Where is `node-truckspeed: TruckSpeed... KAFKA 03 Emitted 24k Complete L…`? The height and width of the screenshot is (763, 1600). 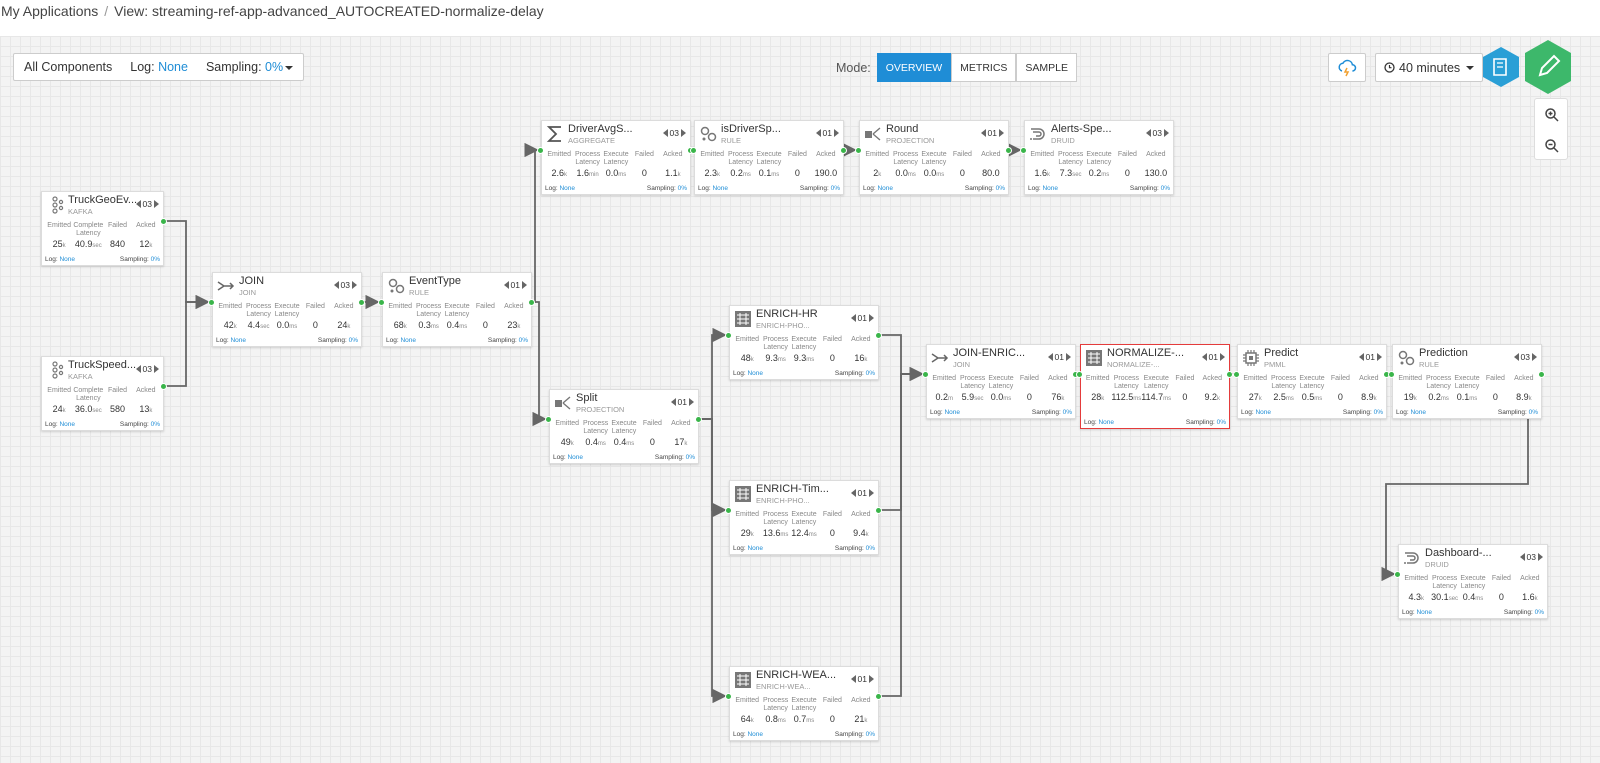 node-truckspeed: TruckSpeed... KAFKA 03 Emitted 24k Complete L… is located at coordinates (102, 393).